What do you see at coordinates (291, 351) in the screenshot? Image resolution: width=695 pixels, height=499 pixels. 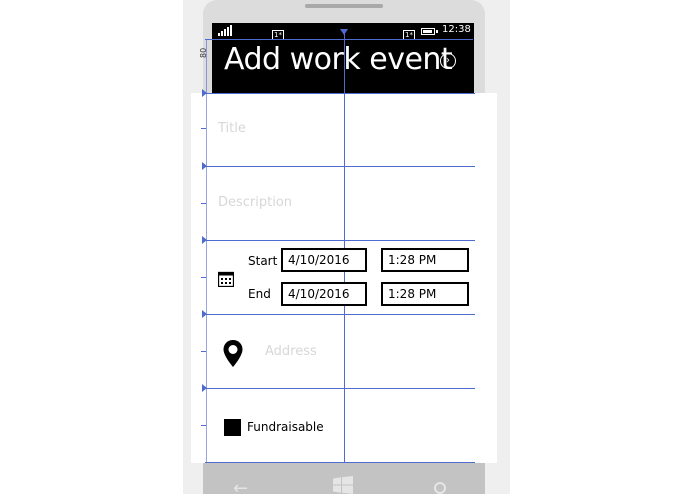 I see `address-input: Address` at bounding box center [291, 351].